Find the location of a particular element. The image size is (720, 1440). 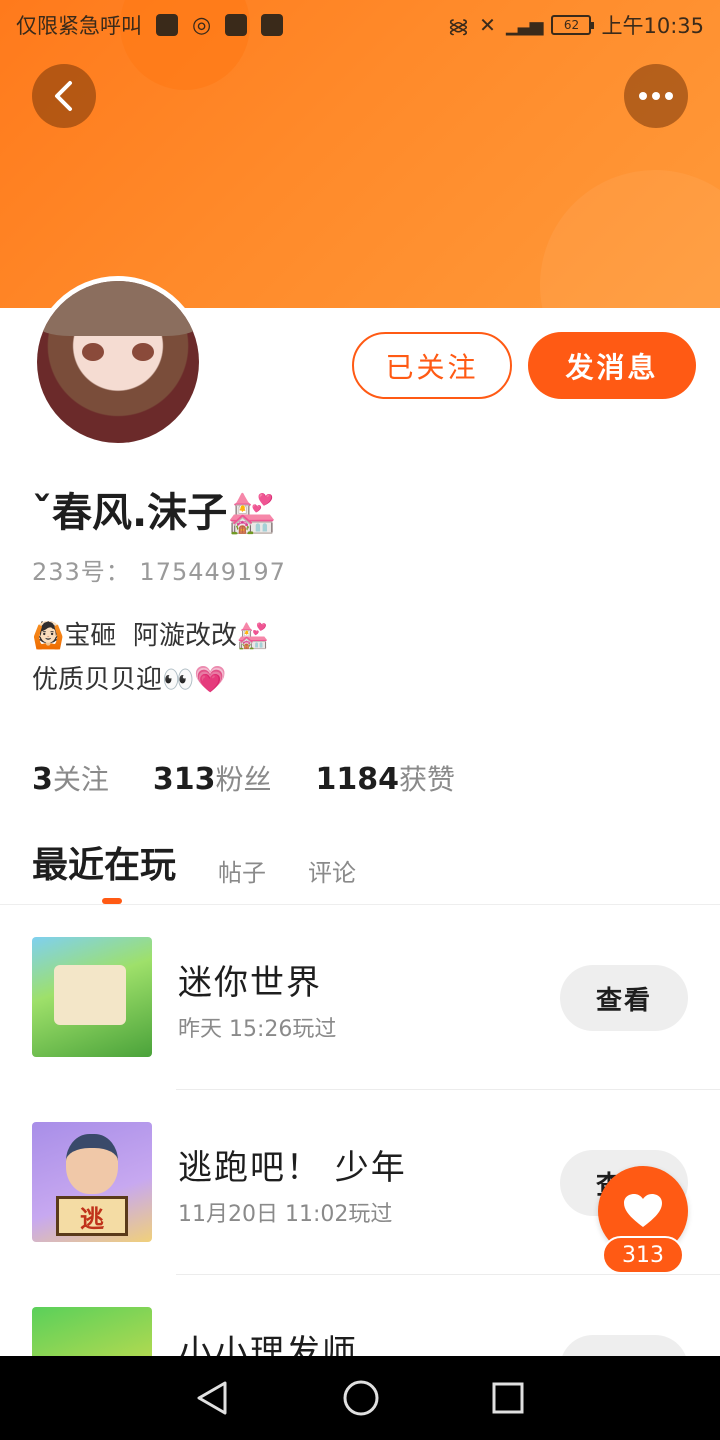

game-title: 小小理发师 is located at coordinates (268, 1344).